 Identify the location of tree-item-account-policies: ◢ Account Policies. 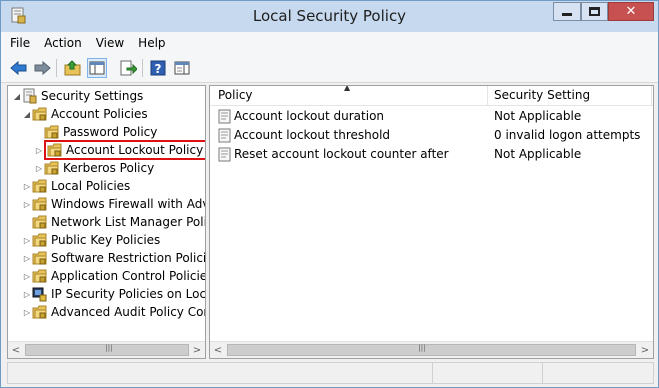
(85, 114).